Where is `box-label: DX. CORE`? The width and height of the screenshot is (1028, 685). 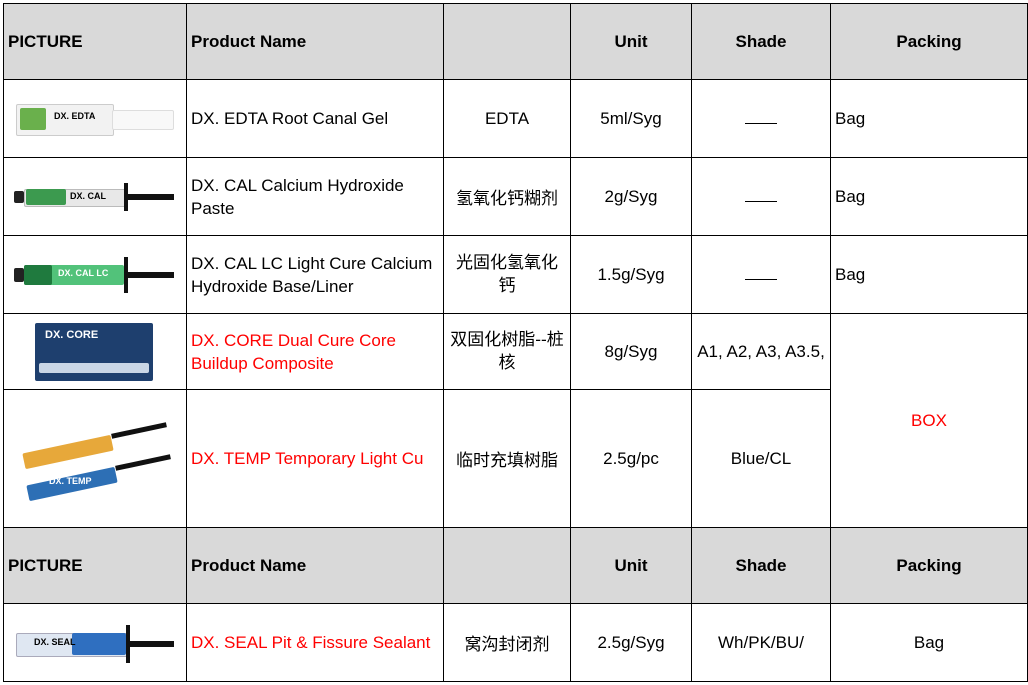 box-label: DX. CORE is located at coordinates (72, 334).